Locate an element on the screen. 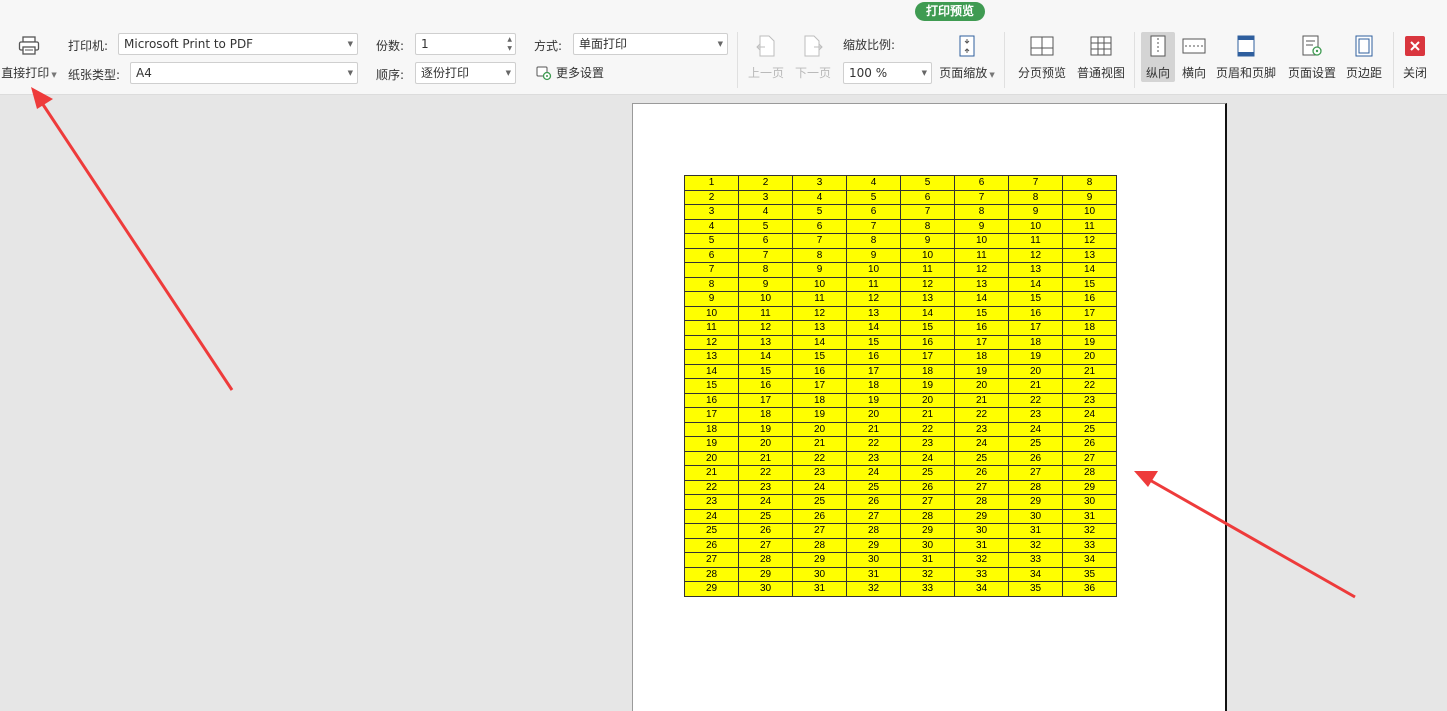 Image resolution: width=1447 pixels, height=711 pixels. table-cell: 35 is located at coordinates (1089, 574).